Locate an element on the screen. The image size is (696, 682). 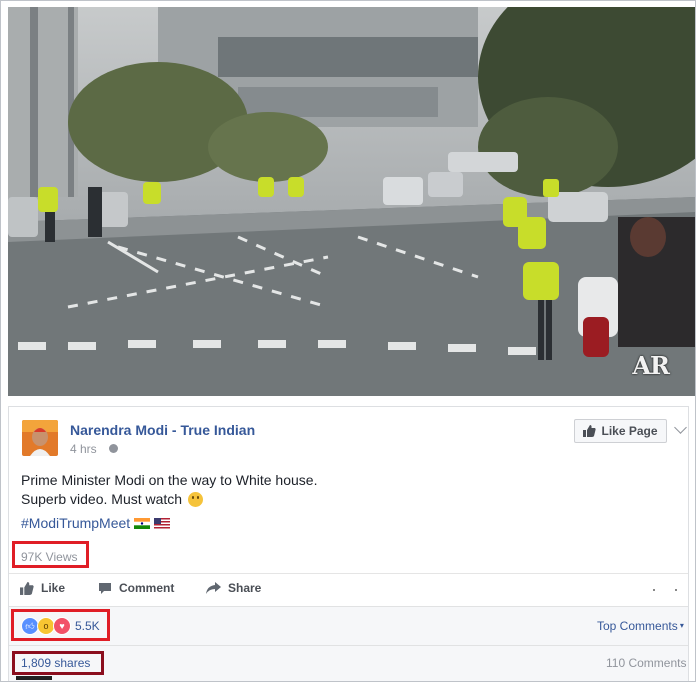
share-button: Share is located at coordinates (233, 588).